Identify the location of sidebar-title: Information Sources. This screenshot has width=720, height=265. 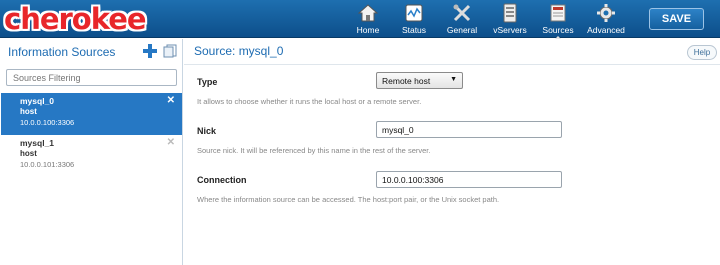
(62, 52).